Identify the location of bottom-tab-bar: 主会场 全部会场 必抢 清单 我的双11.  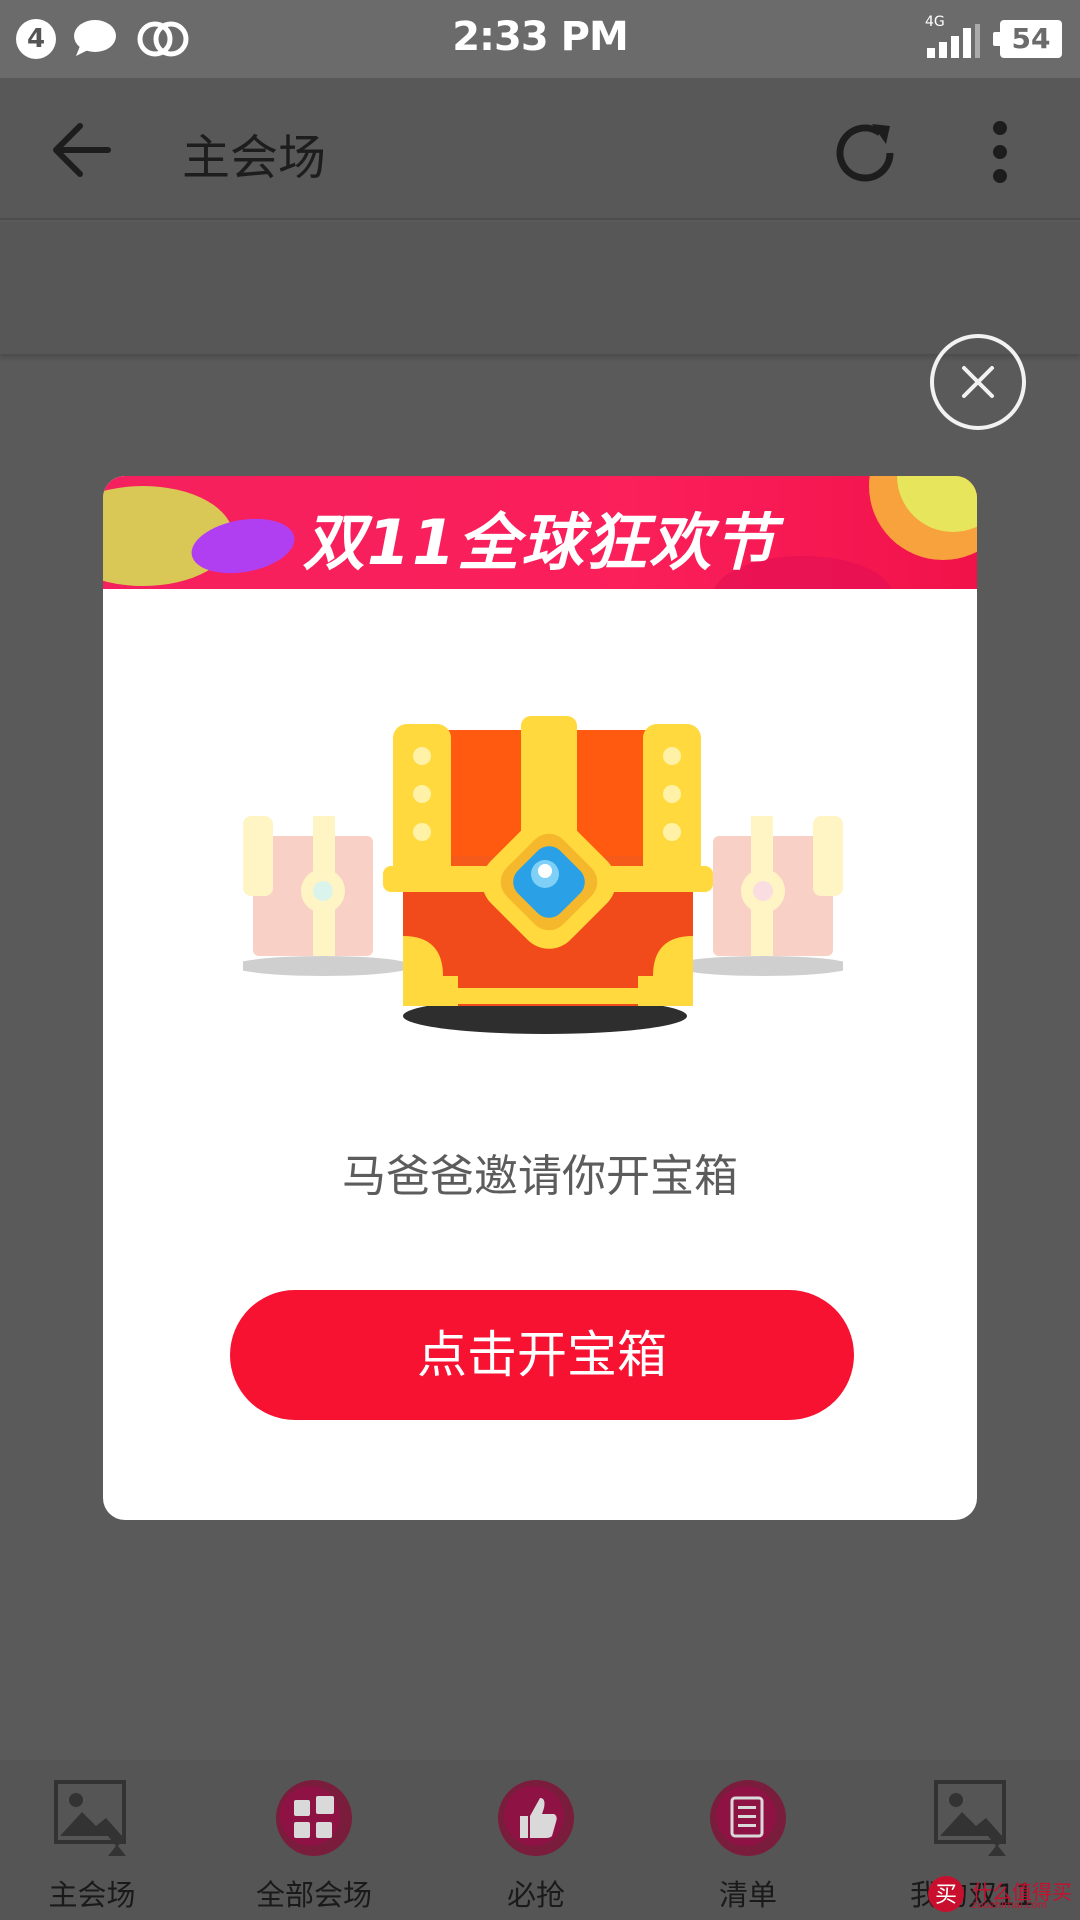
(540, 1840).